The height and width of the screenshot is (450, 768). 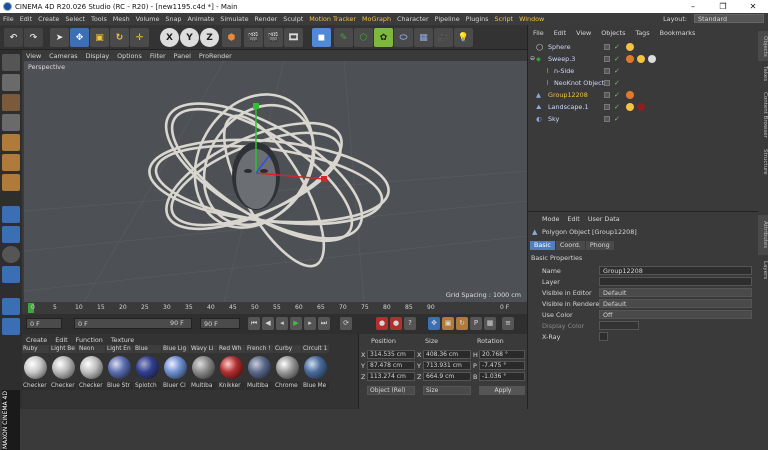 I want to click on model-mode-icon, so click(x=11, y=82).